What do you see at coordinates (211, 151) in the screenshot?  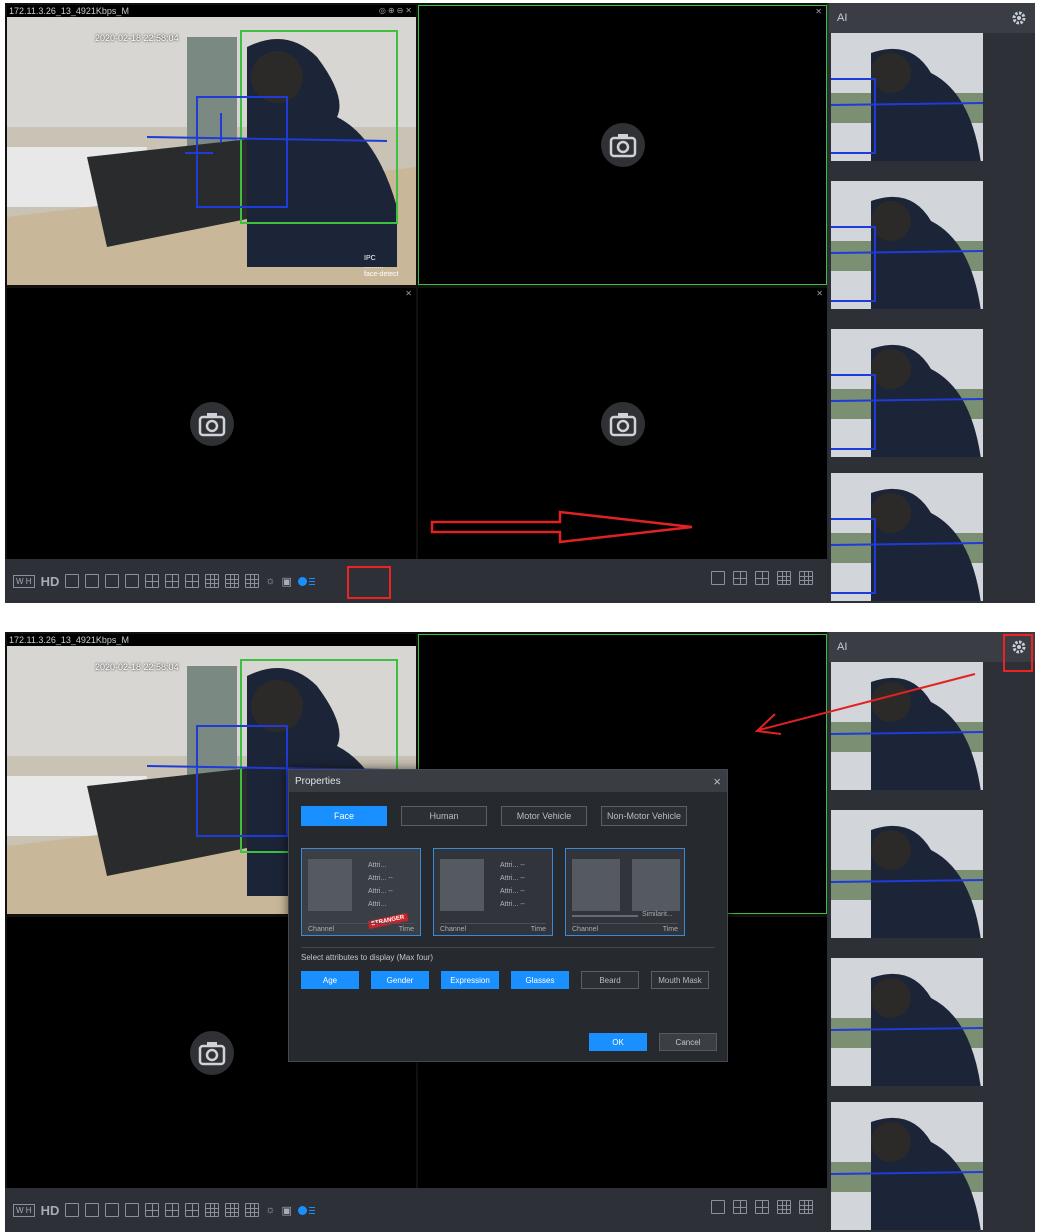 I see `camera-scene` at bounding box center [211, 151].